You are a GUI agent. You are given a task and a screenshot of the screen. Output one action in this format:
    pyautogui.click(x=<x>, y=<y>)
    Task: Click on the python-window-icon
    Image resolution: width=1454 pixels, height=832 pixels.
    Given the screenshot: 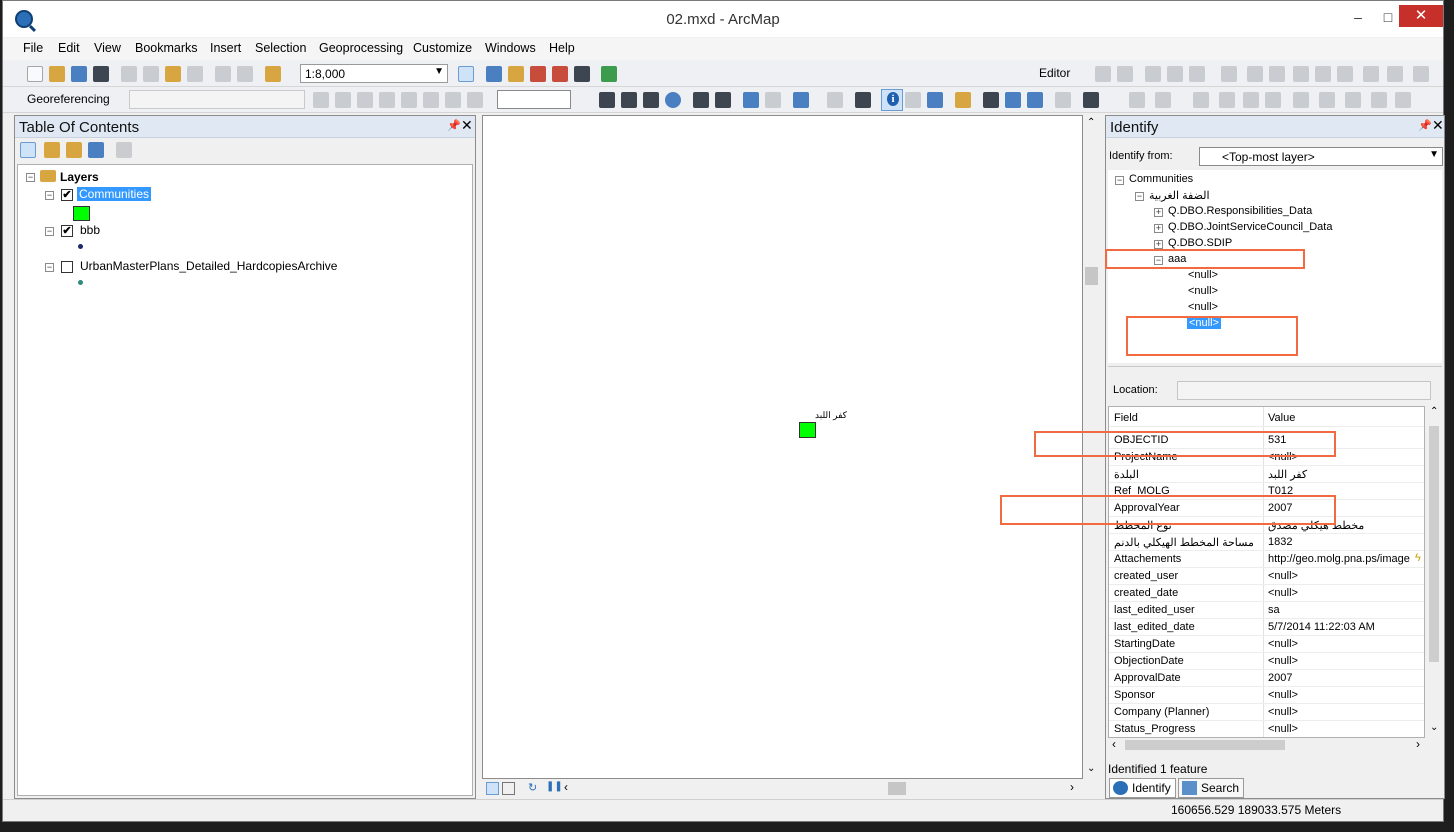 What is the action you would take?
    pyautogui.click(x=582, y=74)
    